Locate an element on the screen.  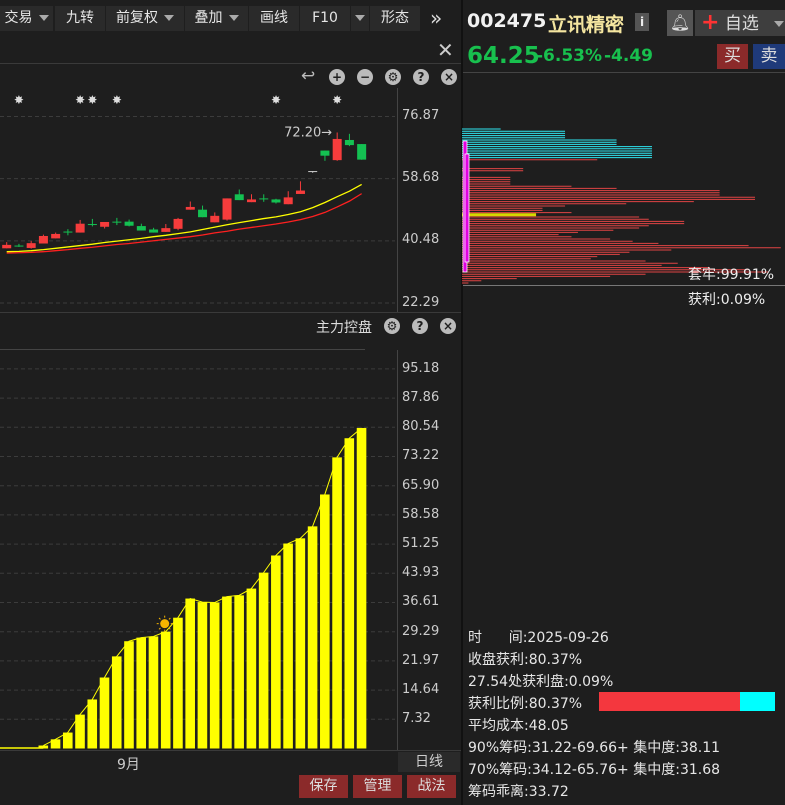
sun-ray is located at coordinates (159, 628).